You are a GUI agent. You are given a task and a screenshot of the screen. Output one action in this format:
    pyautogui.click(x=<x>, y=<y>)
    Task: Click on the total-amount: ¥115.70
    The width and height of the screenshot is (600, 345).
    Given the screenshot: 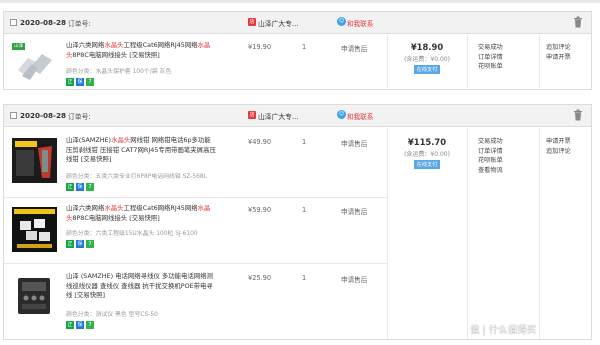 What is the action you would take?
    pyautogui.click(x=427, y=142)
    